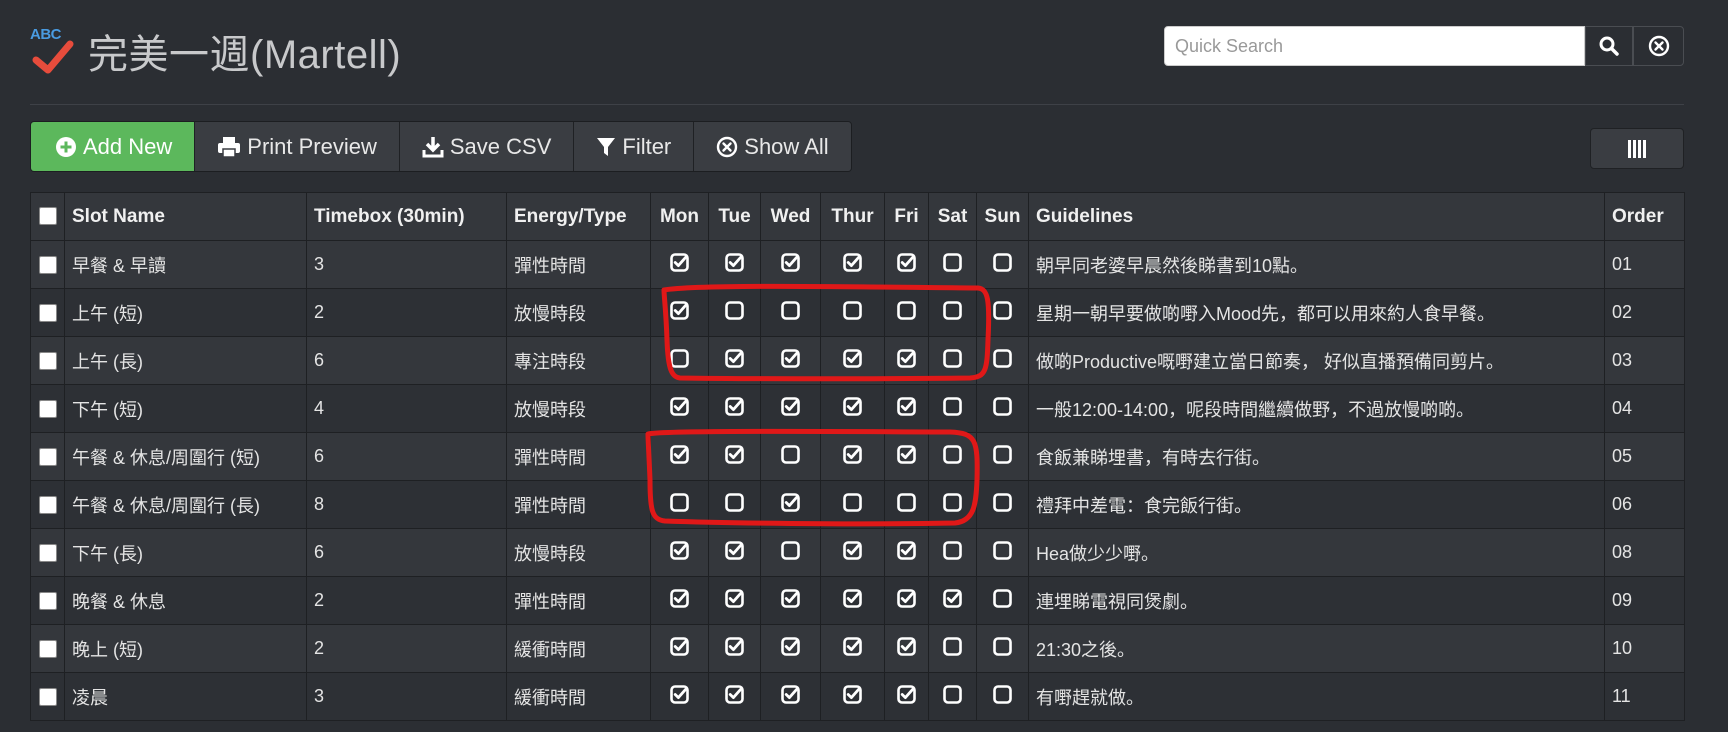  Describe the element at coordinates (1644, 216) in the screenshot. I see `column-header-order: Order` at that location.